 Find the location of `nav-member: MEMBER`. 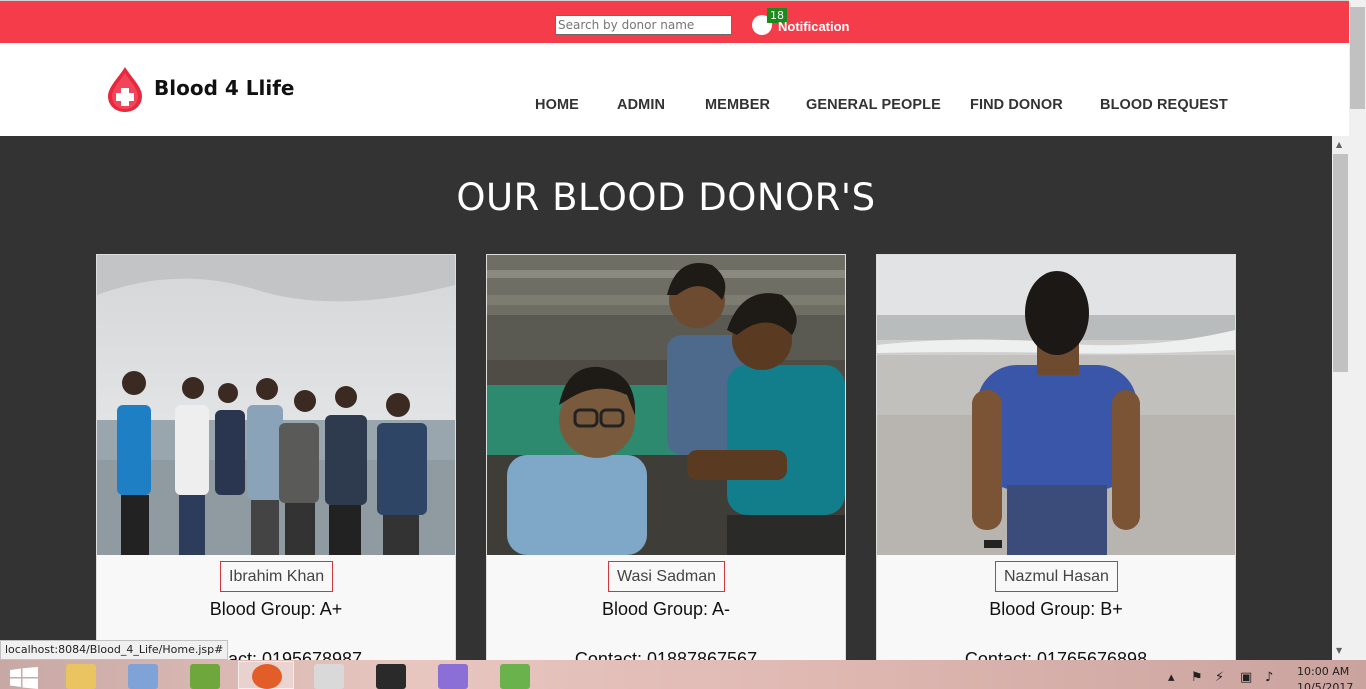

nav-member: MEMBER is located at coordinates (737, 105).